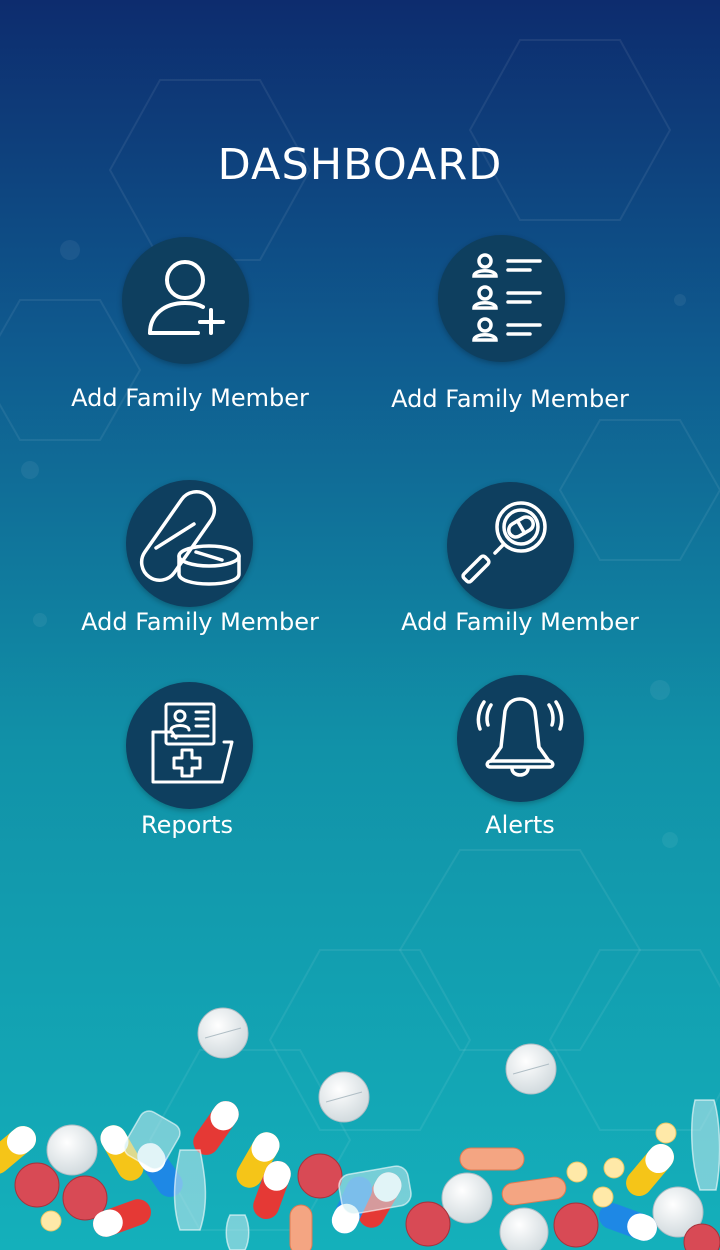  I want to click on tile-alerts: Alerts, so click(510, 775).